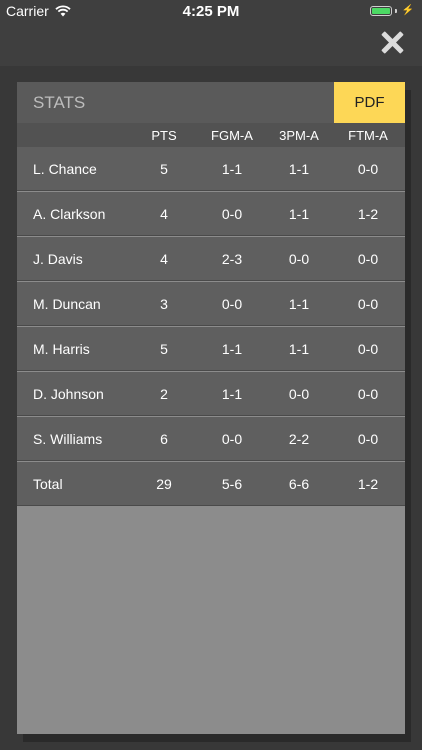 Image resolution: width=422 pixels, height=750 pixels. I want to click on pdf-button: PDF, so click(369, 102).